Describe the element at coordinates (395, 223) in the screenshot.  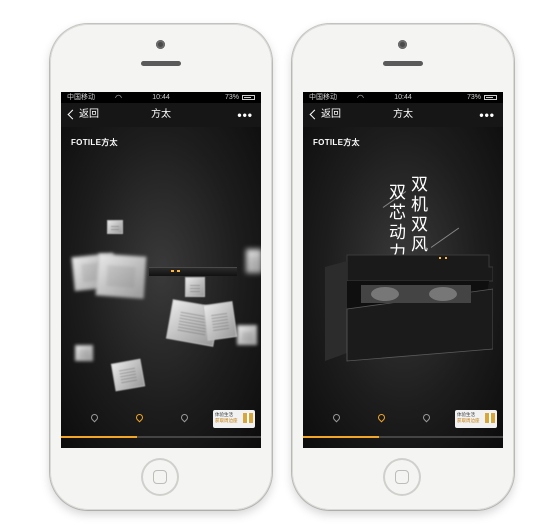
I see `slogan-line-2: 双芯动力` at that location.